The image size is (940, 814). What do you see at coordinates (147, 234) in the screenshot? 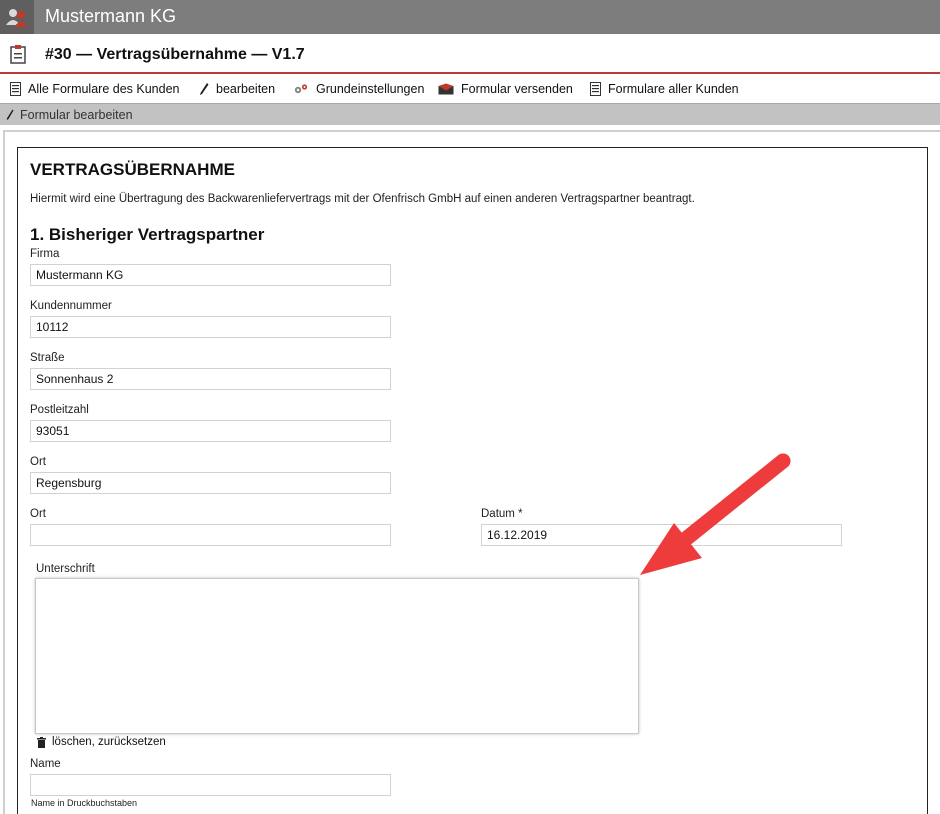
I see `section-heading: 1. Bisheriger Vertragspartner` at bounding box center [147, 234].